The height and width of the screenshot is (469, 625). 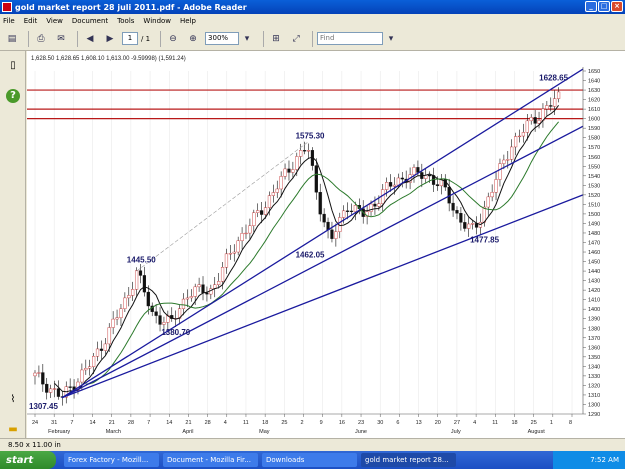 What do you see at coordinates (34, 445) in the screenshot?
I see `page-size: 8.50 x 11.00 in` at bounding box center [34, 445].